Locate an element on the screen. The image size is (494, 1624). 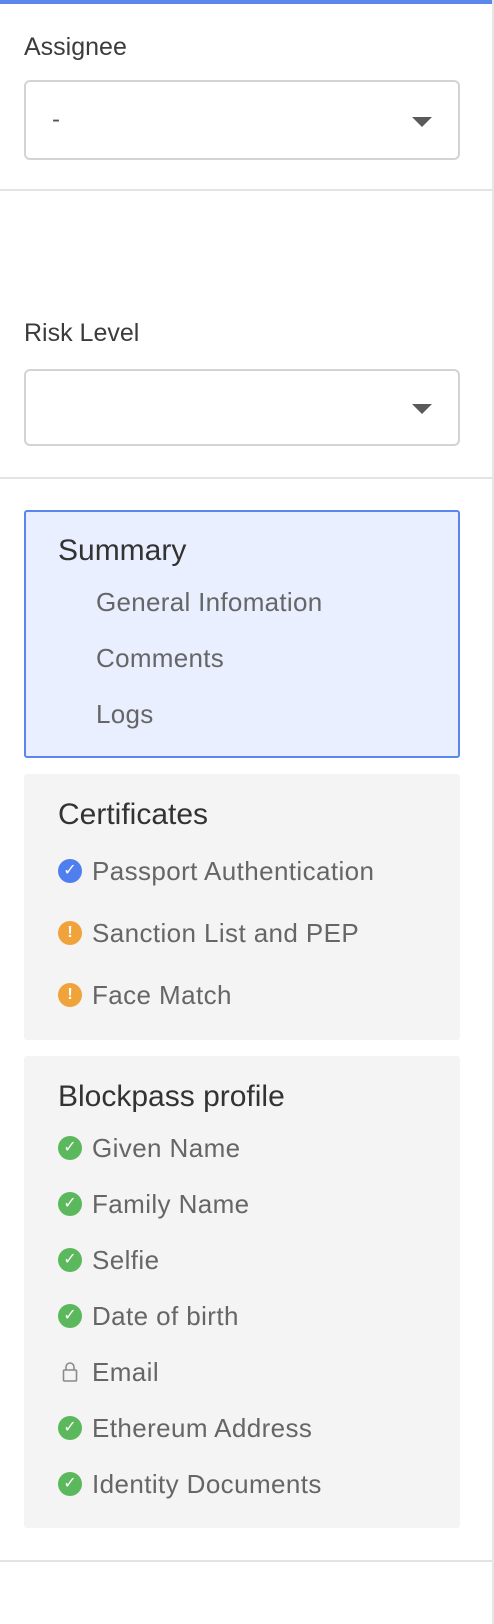
top-accent-bar is located at coordinates (247, 2).